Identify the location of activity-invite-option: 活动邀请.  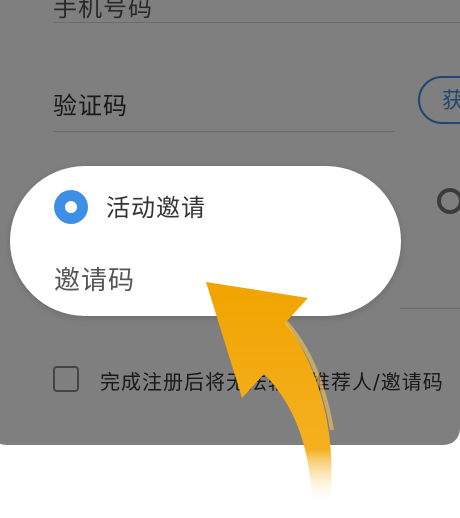
(156, 205).